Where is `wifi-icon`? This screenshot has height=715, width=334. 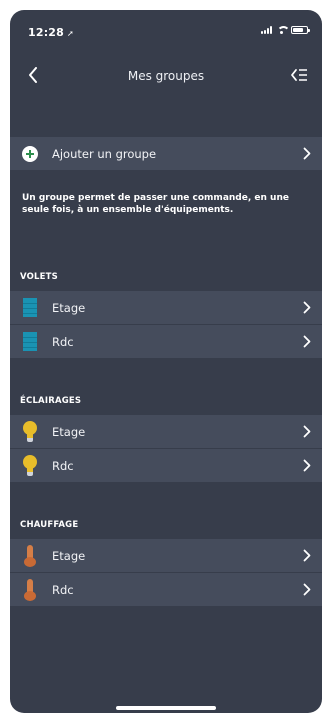 wifi-icon is located at coordinates (283, 30).